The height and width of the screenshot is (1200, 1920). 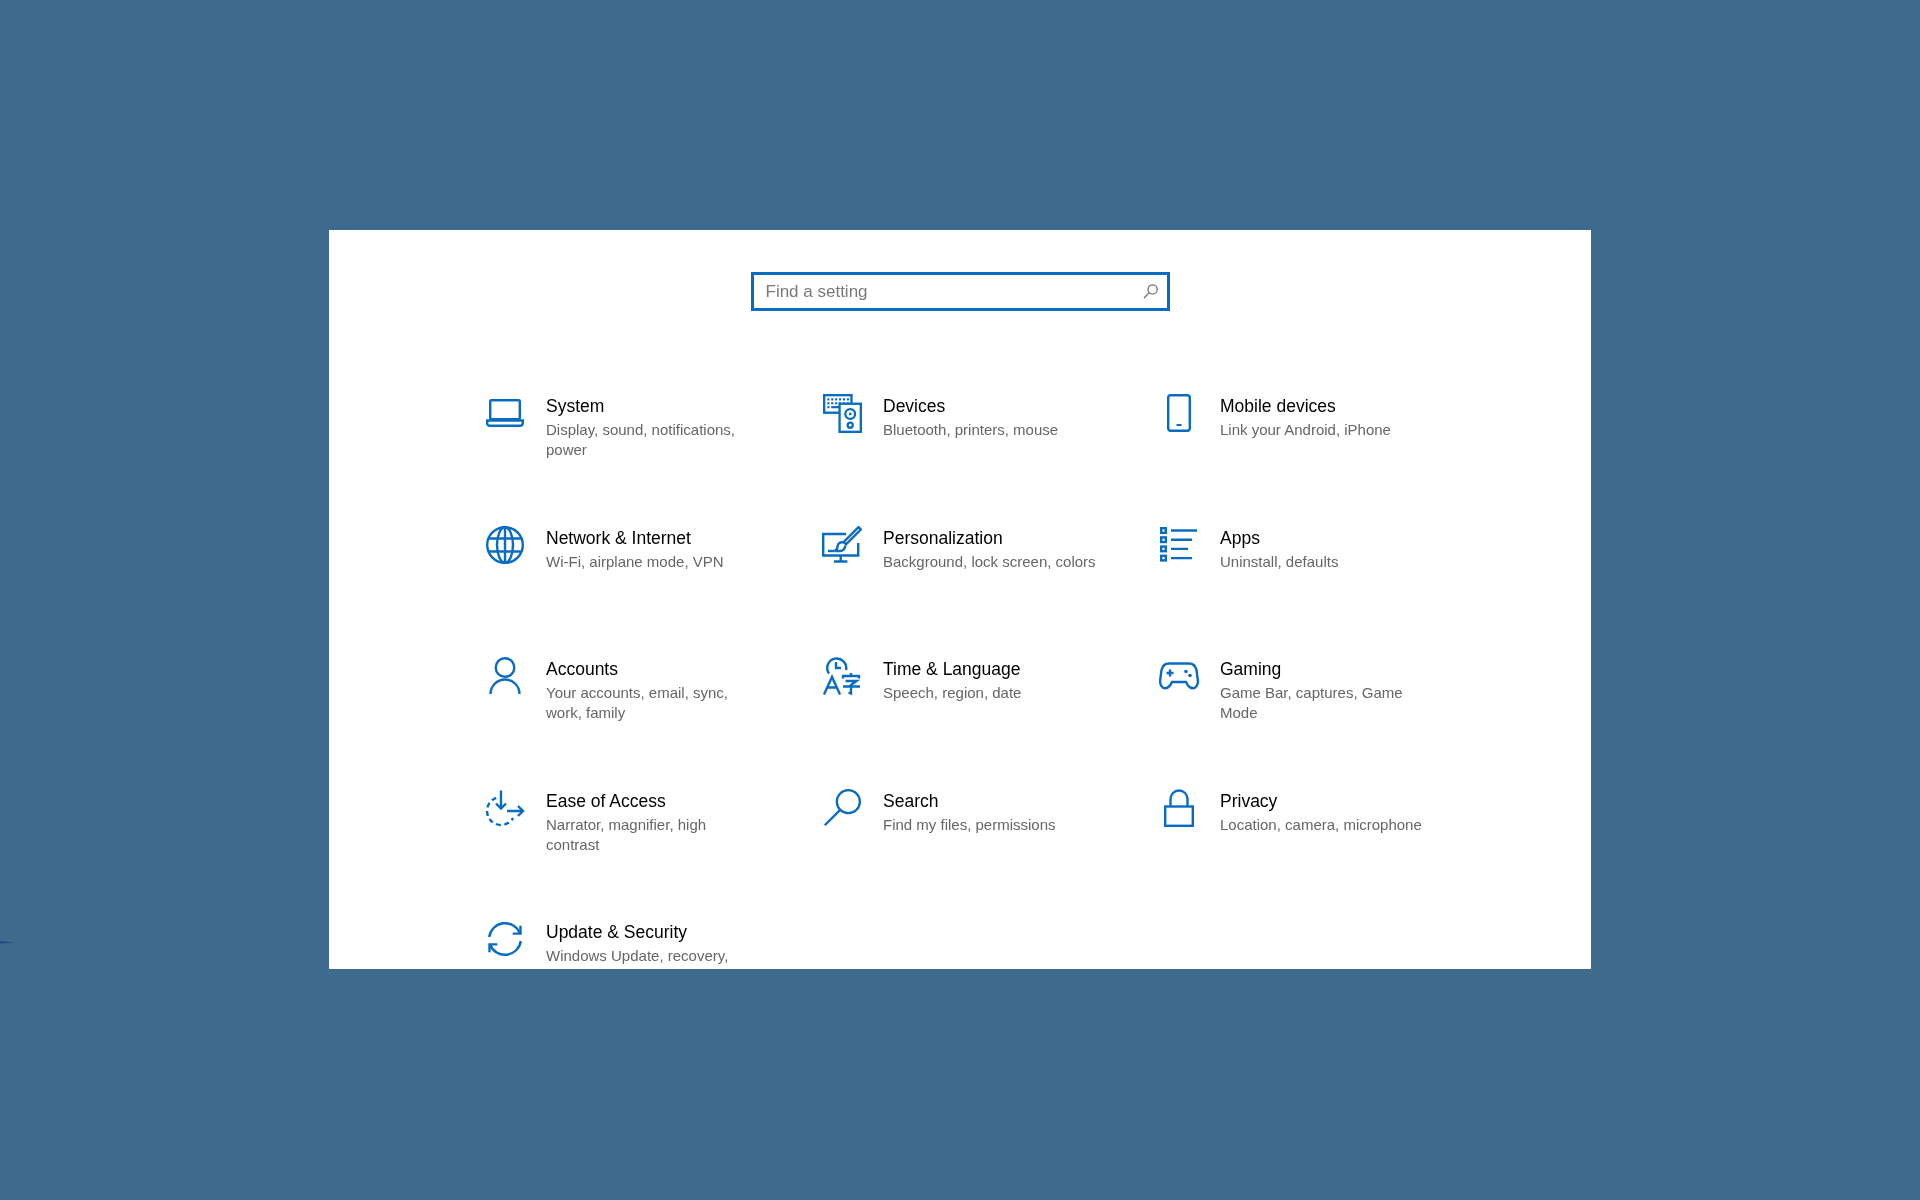 I want to click on category-title: Update & Security, so click(x=617, y=932).